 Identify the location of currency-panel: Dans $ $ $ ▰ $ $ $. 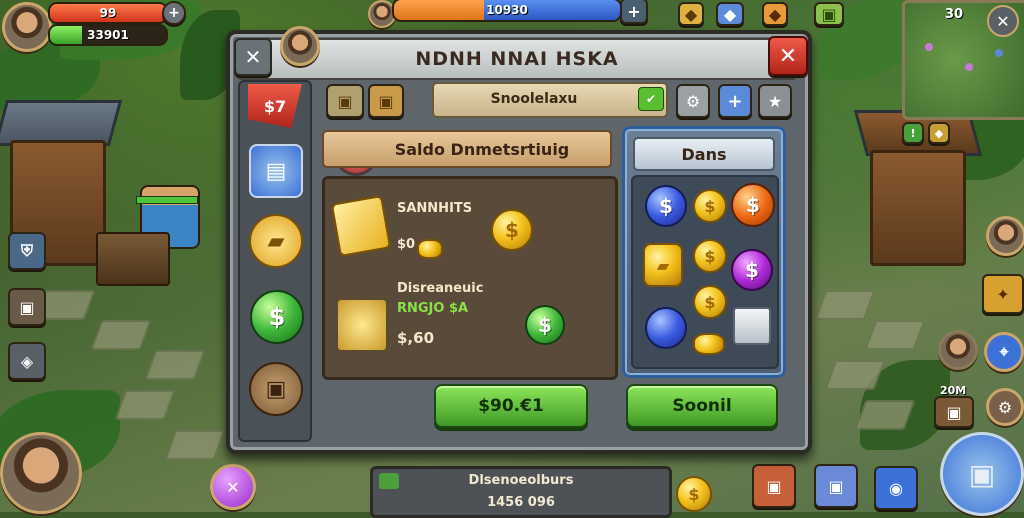
(704, 252).